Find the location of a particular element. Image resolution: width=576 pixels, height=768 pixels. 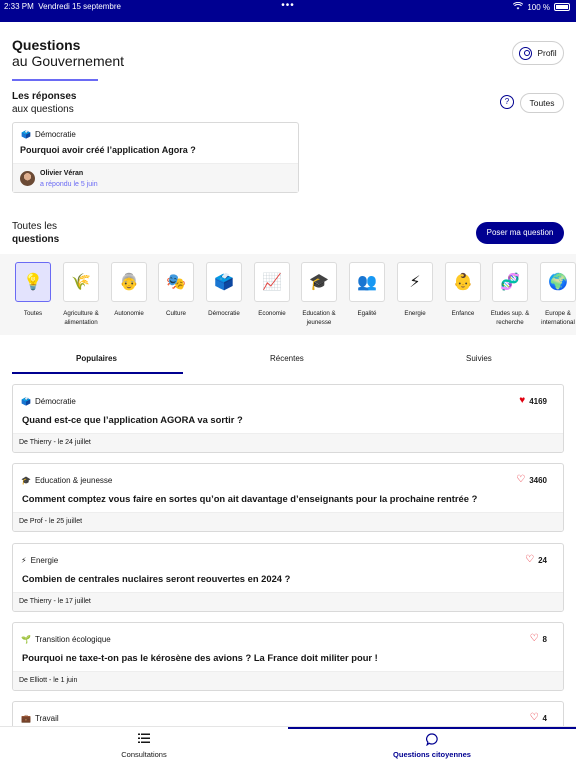

baby-icon: 👶 is located at coordinates (463, 282).